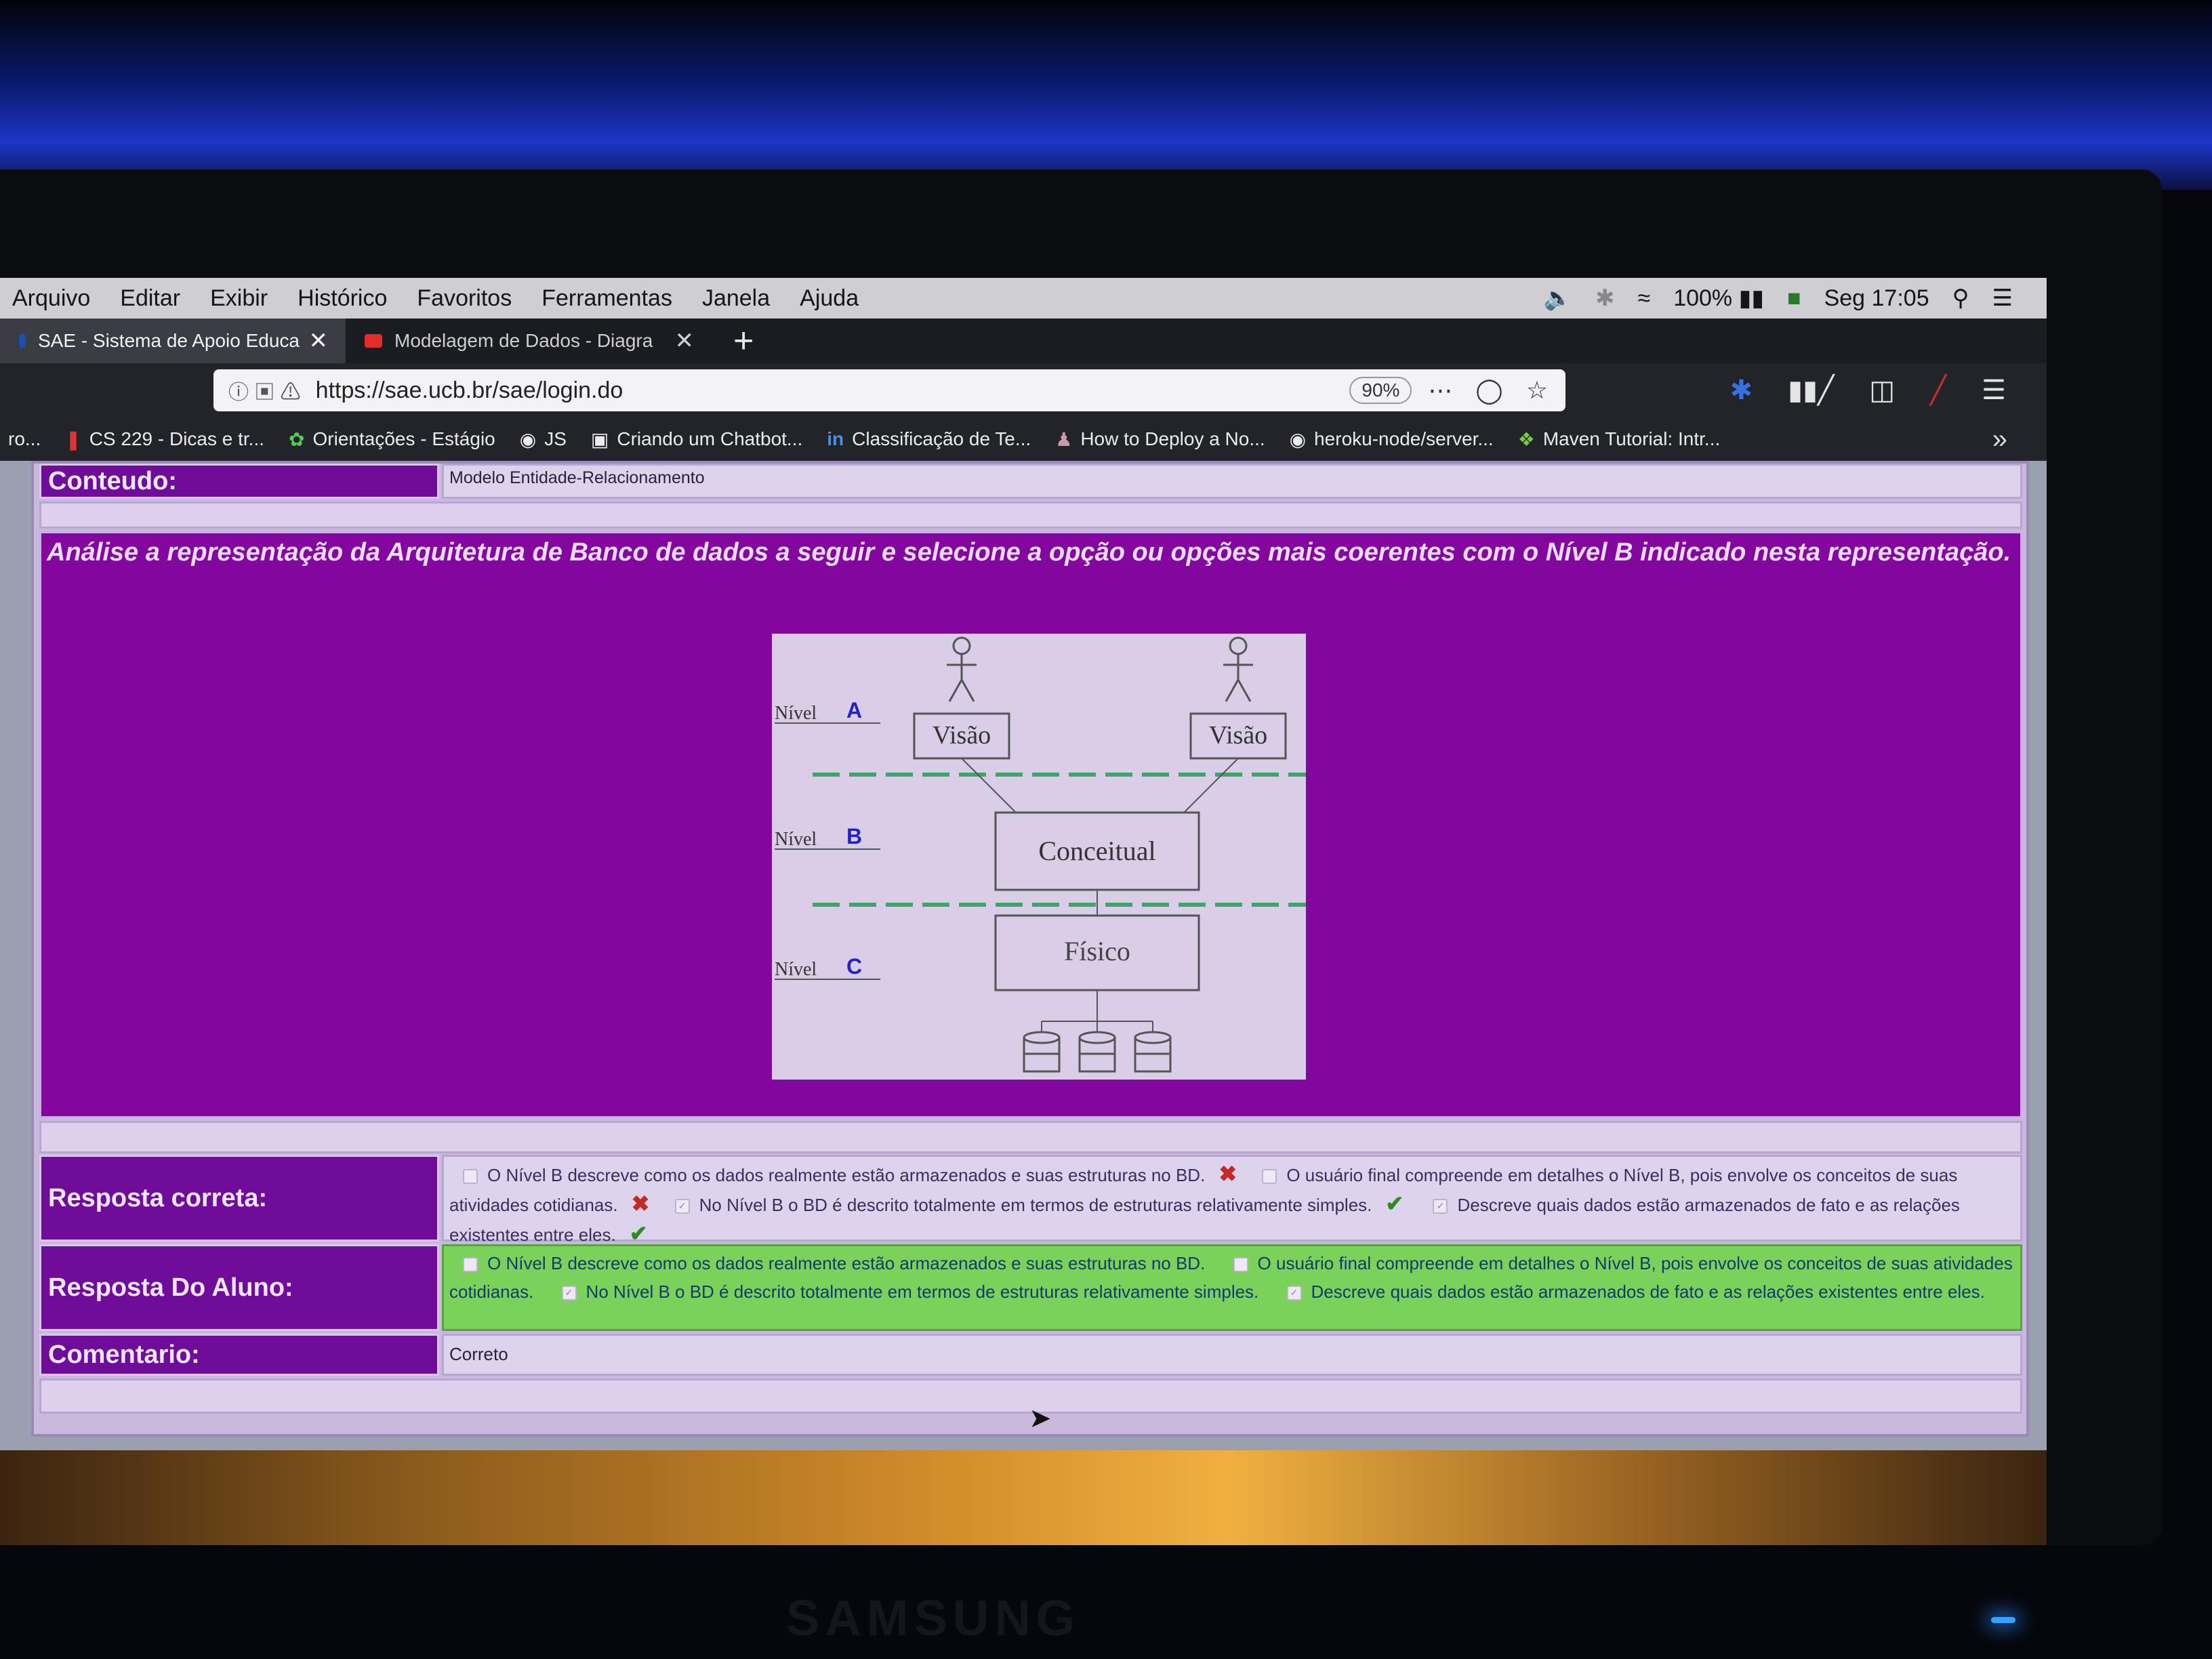  Describe the element at coordinates (1558, 298) in the screenshot. I see `volume-icon: 🔈` at that location.